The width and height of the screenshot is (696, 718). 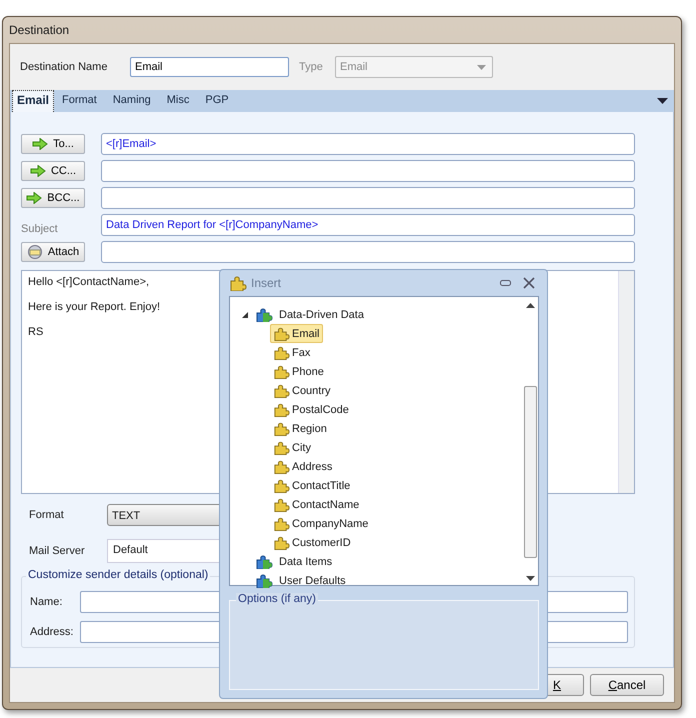 What do you see at coordinates (64, 67) in the screenshot?
I see `destination-name-label: Destination Name` at bounding box center [64, 67].